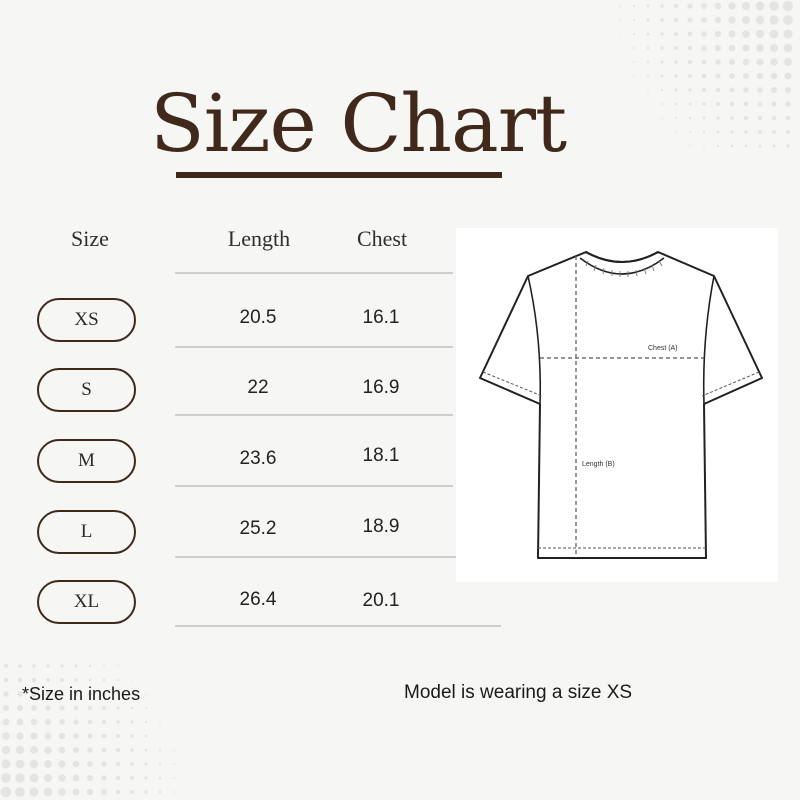 The height and width of the screenshot is (800, 800). What do you see at coordinates (86, 390) in the screenshot?
I see `size-pill-s: S` at bounding box center [86, 390].